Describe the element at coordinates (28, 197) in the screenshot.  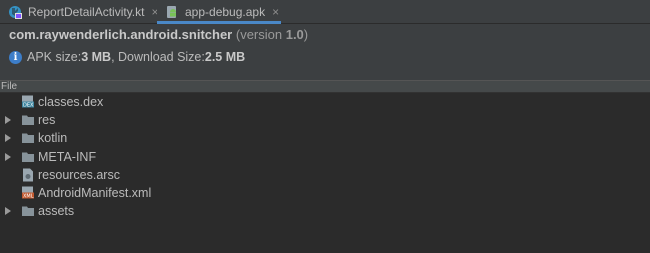
I see `svg-text: XML` at that location.